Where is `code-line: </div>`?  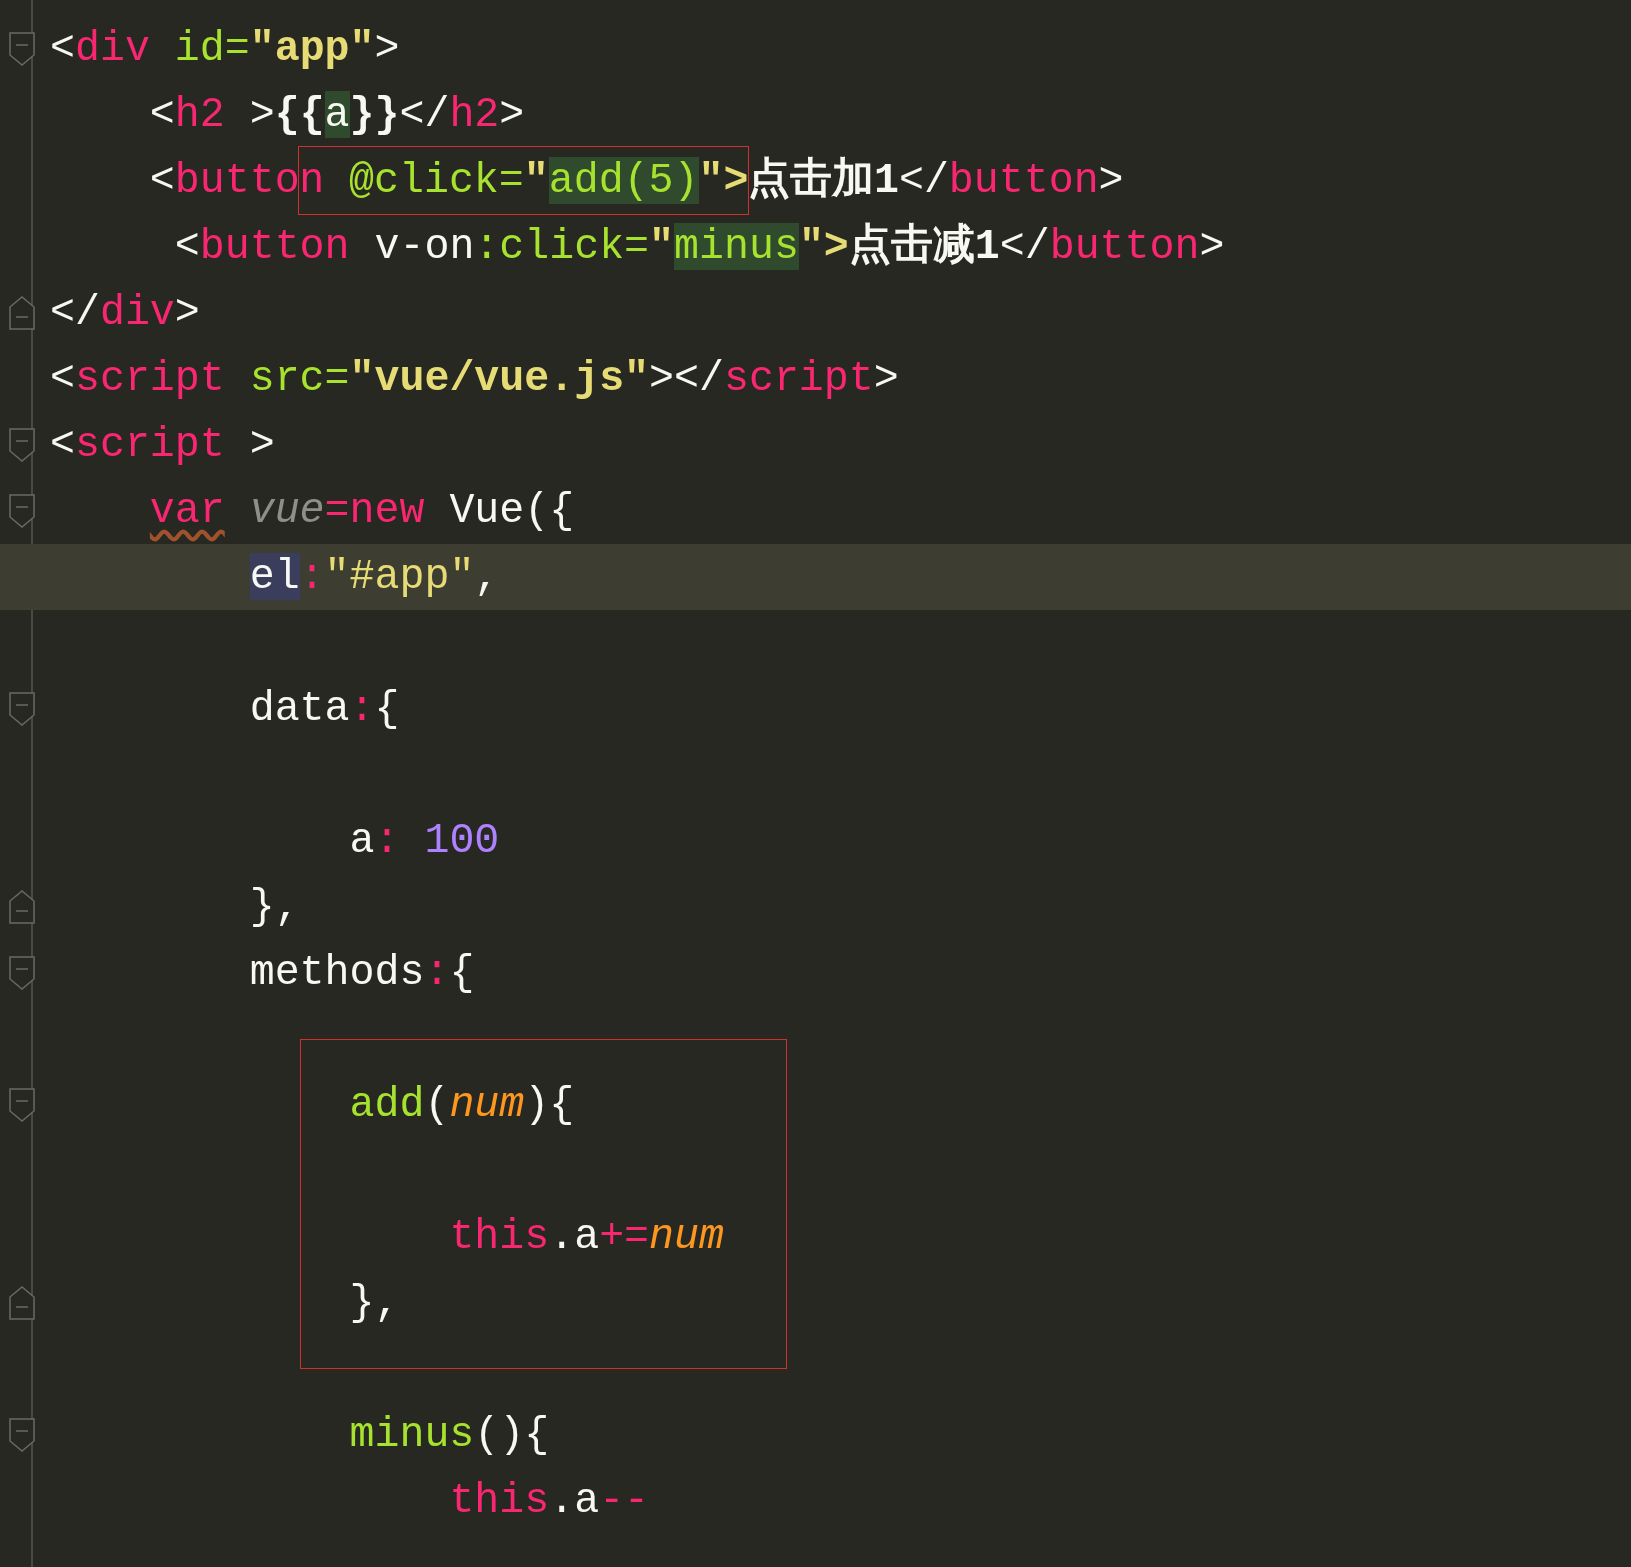 code-line: </div> is located at coordinates (125, 313).